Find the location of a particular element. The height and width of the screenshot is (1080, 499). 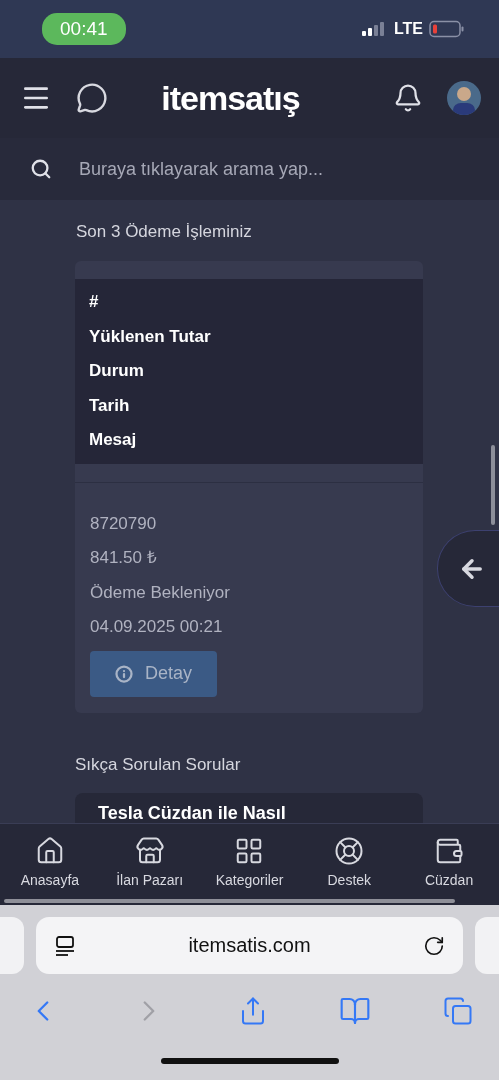

column-header: Mesaj is located at coordinates (113, 440).